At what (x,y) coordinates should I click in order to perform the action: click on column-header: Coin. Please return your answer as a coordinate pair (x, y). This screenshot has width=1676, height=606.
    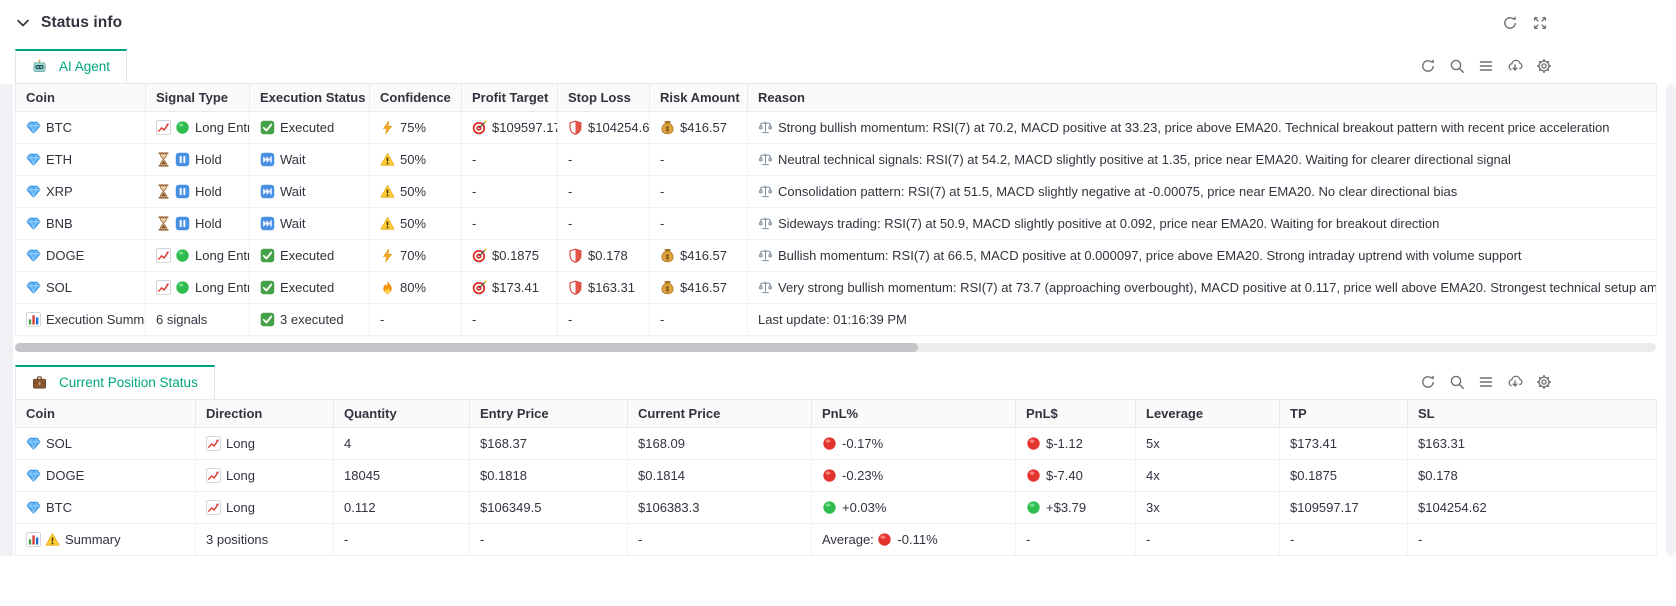
    Looking at the image, I should click on (105, 413).